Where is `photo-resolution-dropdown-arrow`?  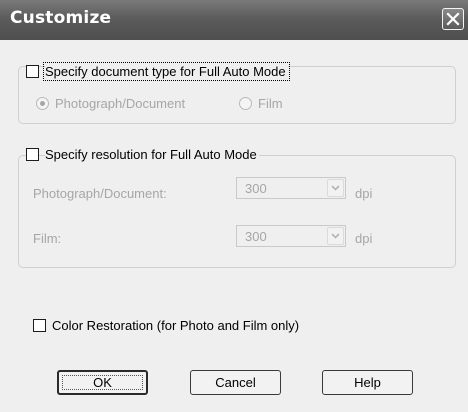
photo-resolution-dropdown-arrow is located at coordinates (335, 188).